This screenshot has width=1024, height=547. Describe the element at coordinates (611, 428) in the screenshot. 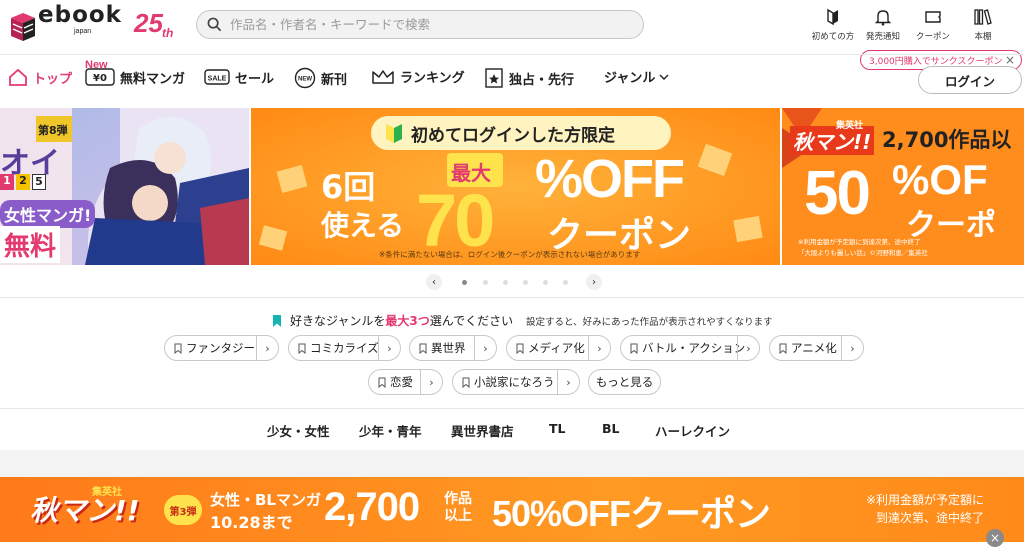

I see `category-tab: BL` at that location.